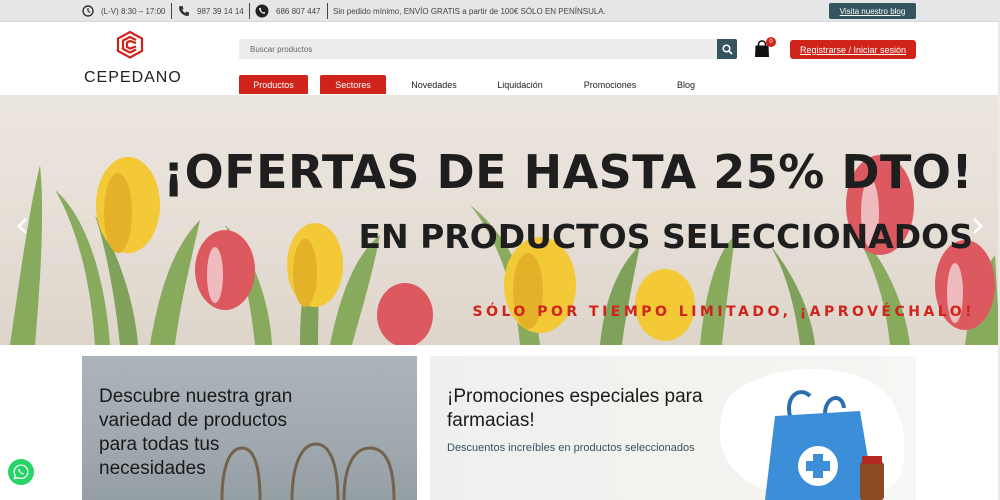  Describe the element at coordinates (686, 84) in the screenshot. I see `nav-blog: Blog` at that location.